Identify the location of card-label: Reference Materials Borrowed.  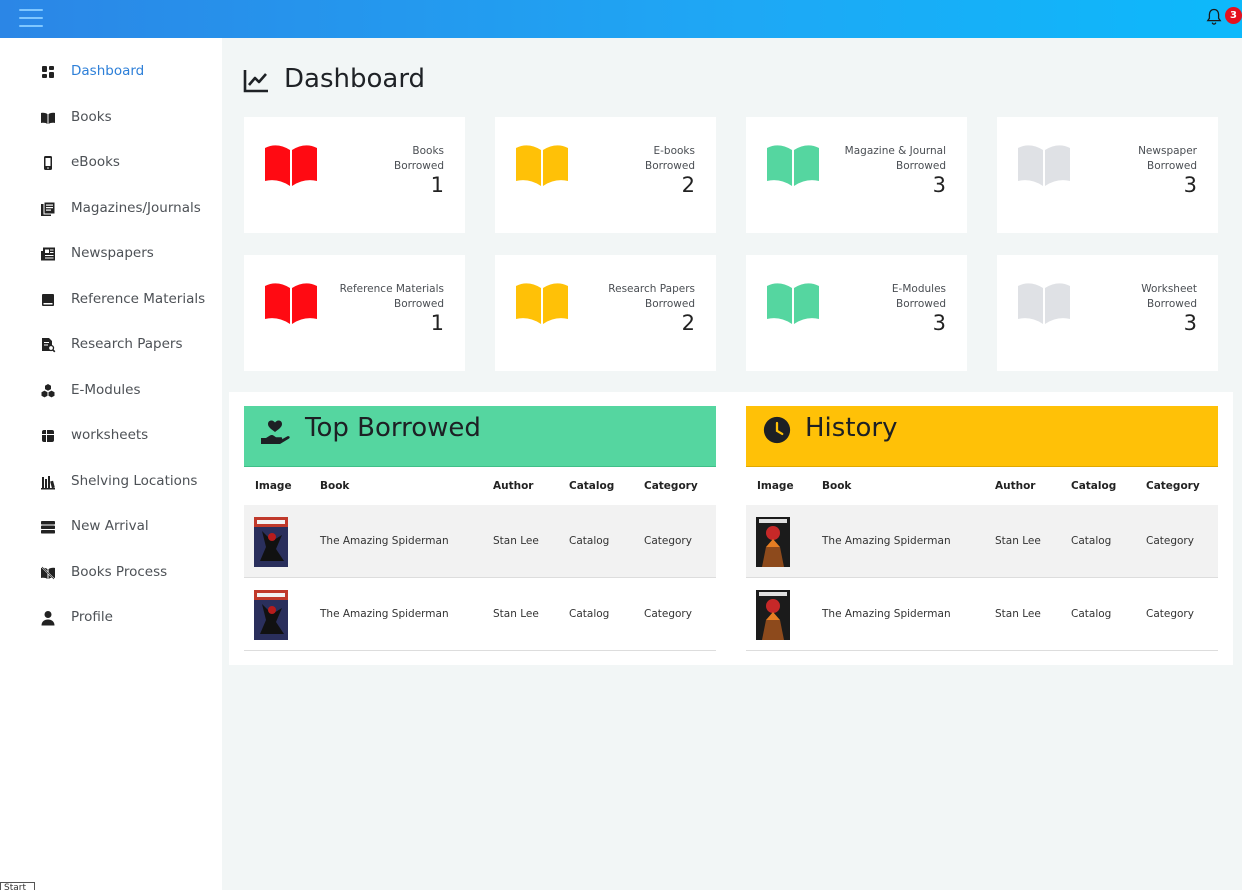
(391, 296).